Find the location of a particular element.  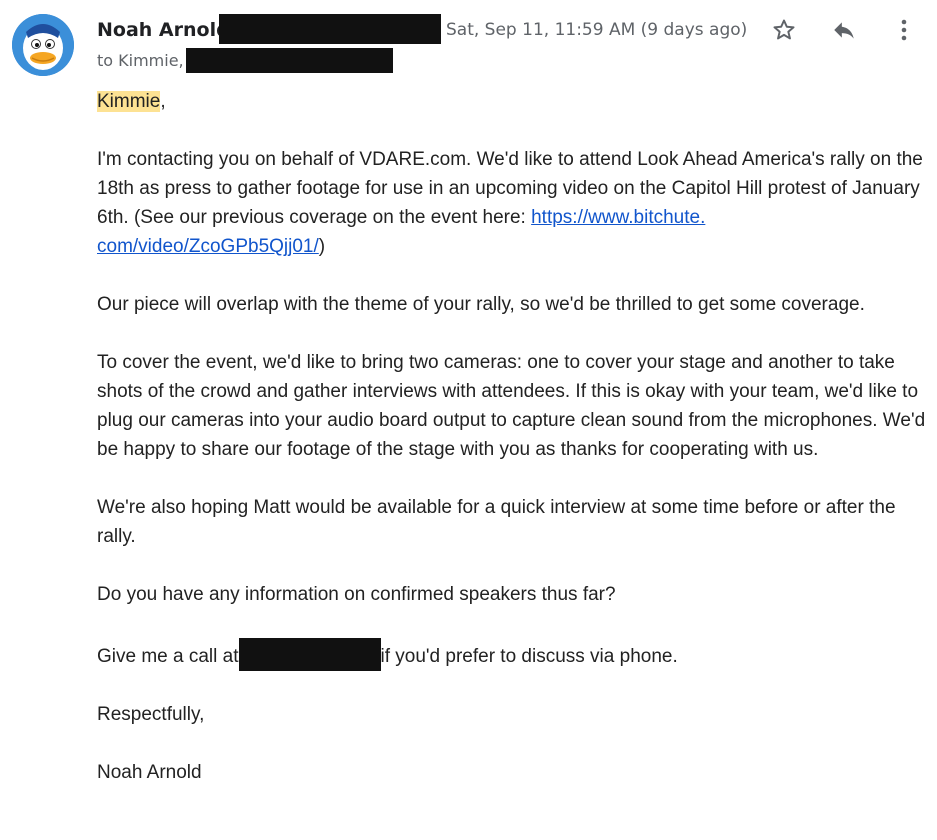

reply-icon is located at coordinates (844, 30).